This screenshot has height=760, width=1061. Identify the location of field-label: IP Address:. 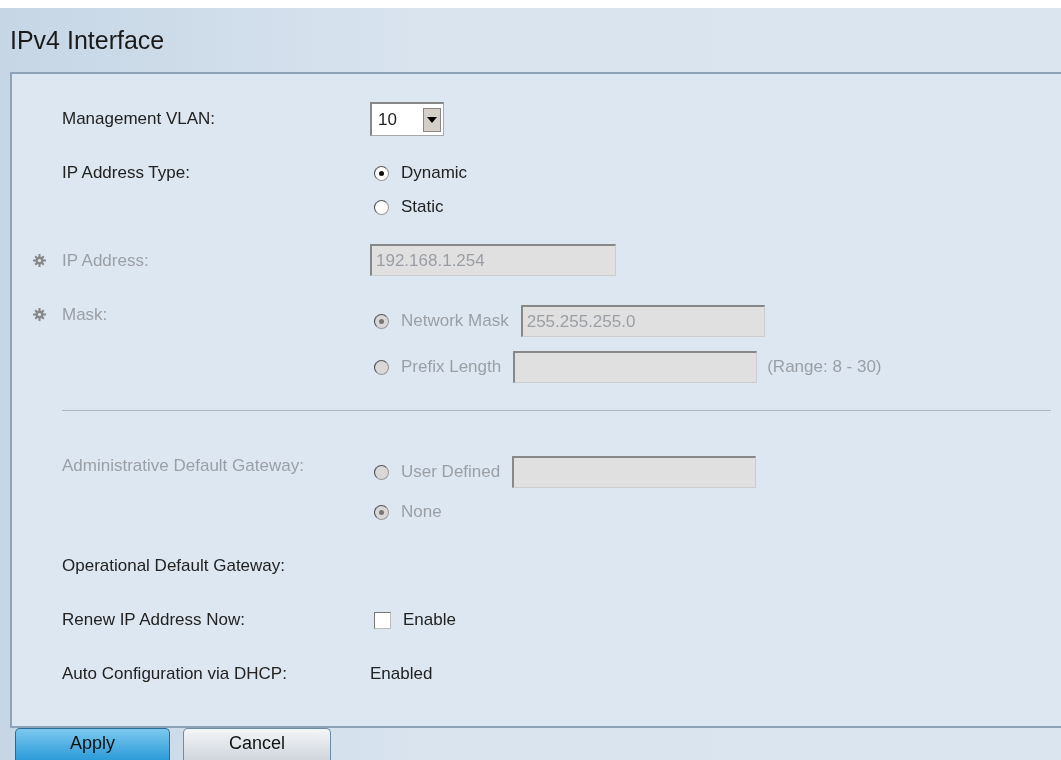
(105, 261).